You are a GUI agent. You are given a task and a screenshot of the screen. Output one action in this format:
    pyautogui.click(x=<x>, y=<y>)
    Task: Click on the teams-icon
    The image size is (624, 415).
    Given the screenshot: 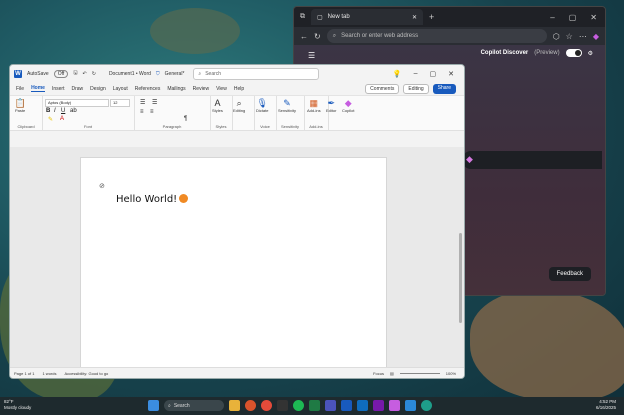 What is the action you would take?
    pyautogui.click(x=330, y=405)
    